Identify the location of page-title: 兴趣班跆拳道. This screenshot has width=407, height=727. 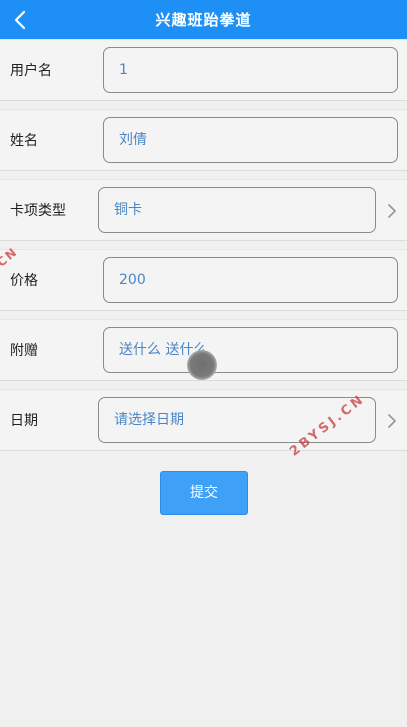
(203, 20).